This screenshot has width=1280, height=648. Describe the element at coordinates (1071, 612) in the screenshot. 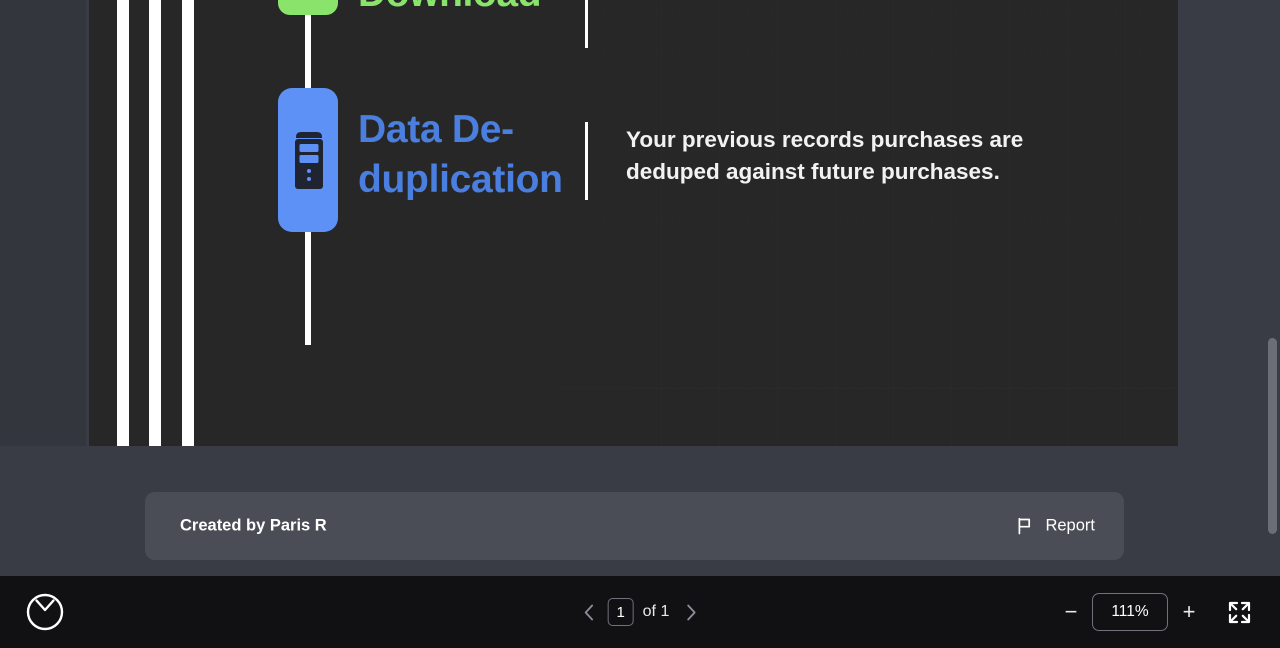

I see `zoom-out-button: −` at that location.